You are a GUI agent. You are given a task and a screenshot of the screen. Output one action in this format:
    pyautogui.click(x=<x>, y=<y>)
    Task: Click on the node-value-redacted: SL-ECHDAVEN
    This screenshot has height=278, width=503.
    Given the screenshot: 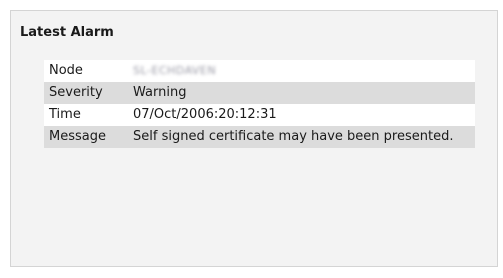 What is the action you would take?
    pyautogui.click(x=175, y=70)
    